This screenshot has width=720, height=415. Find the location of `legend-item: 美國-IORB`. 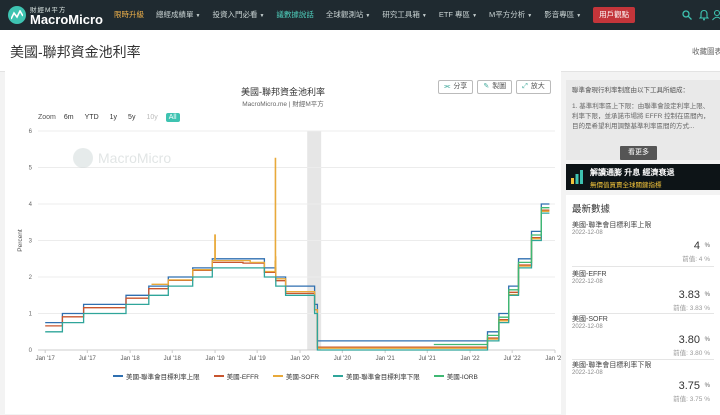

legend-item: 美國-IORB is located at coordinates (455, 376).